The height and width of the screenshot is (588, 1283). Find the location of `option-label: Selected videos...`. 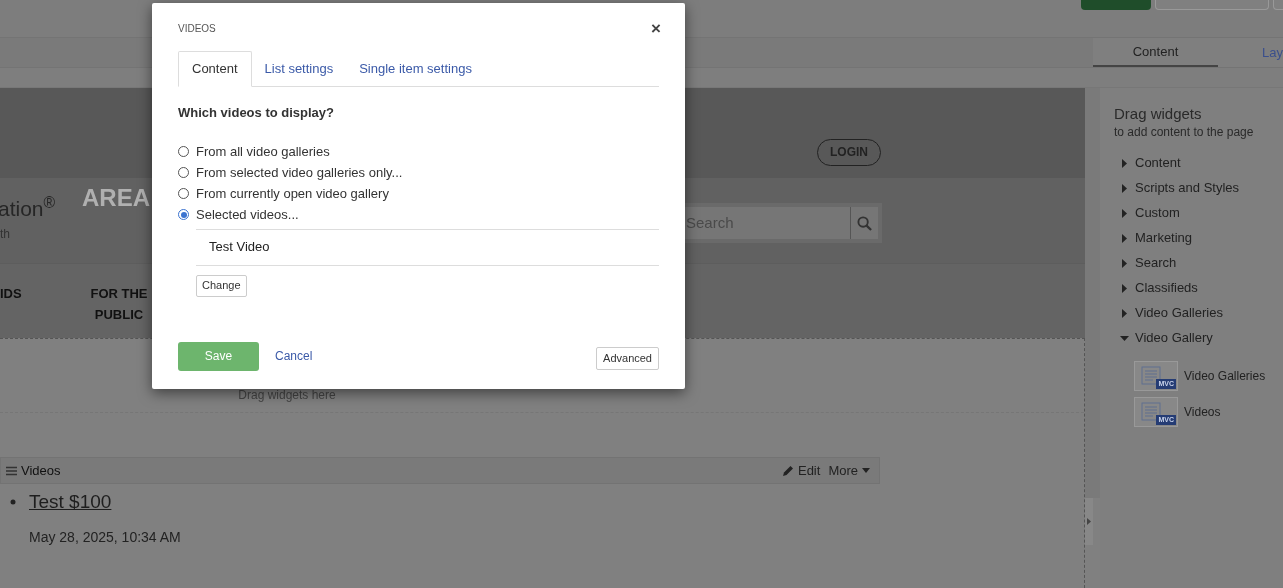

option-label: Selected videos... is located at coordinates (247, 214).